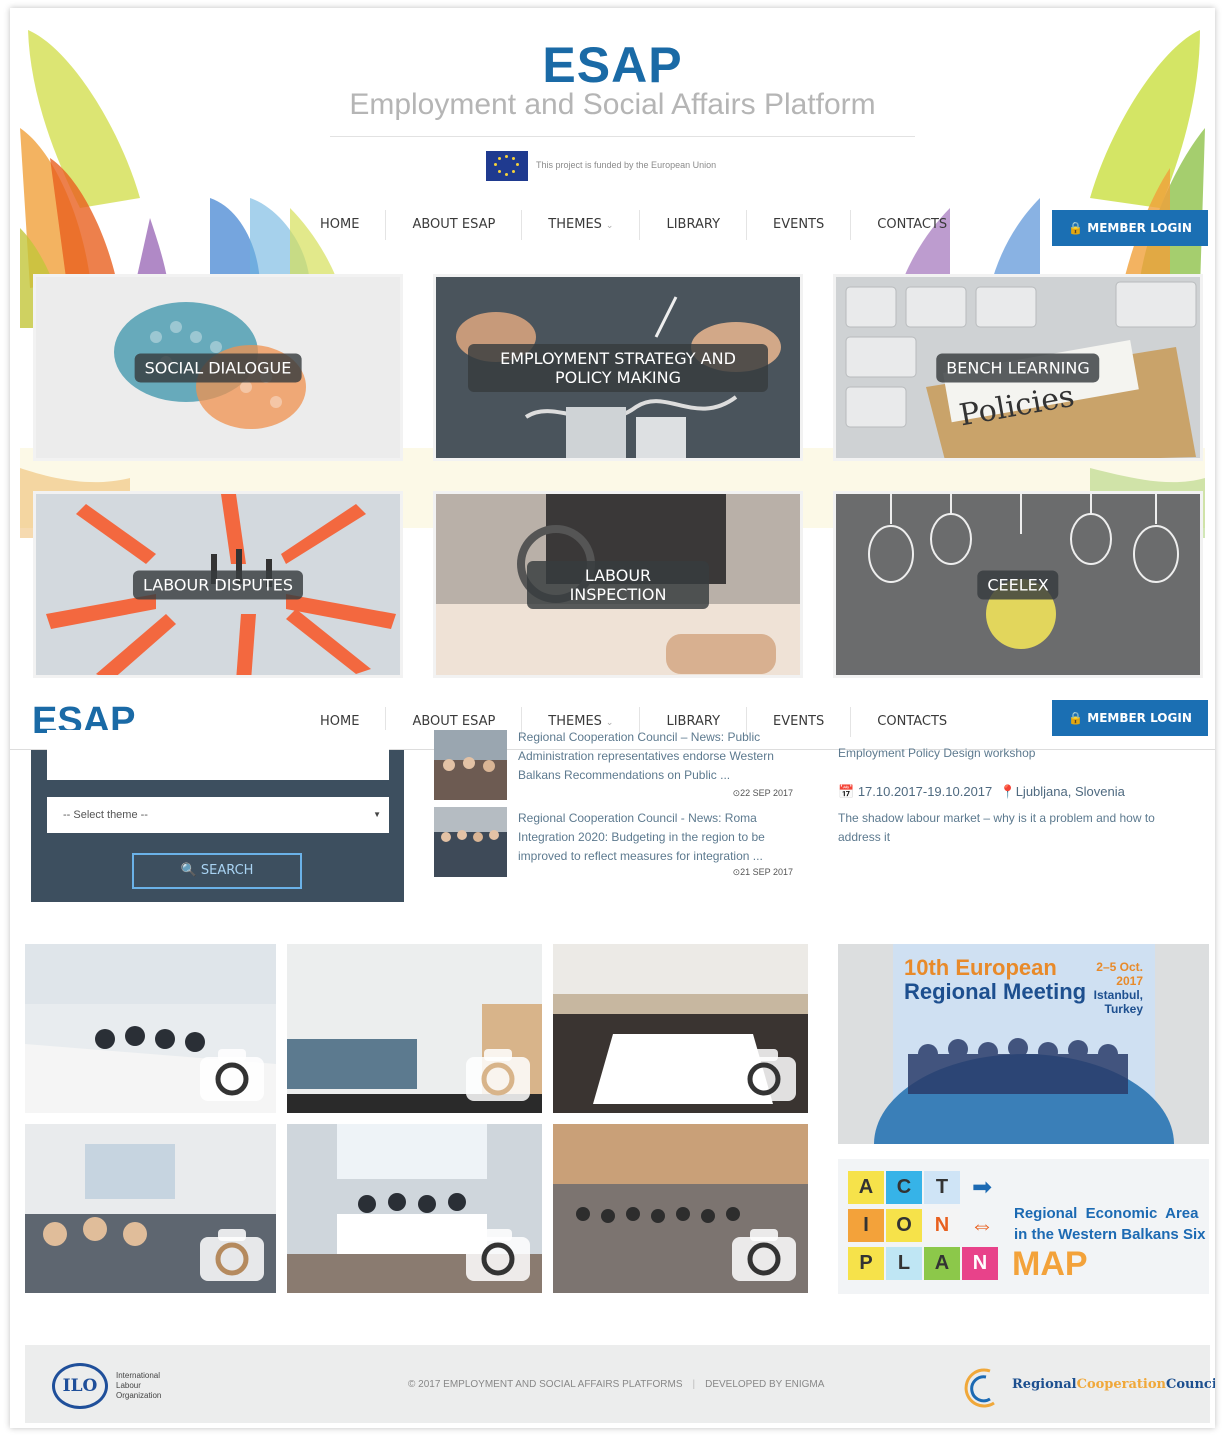 The image size is (1225, 1437). I want to click on nav-themes: THEMES ⌄, so click(581, 225).